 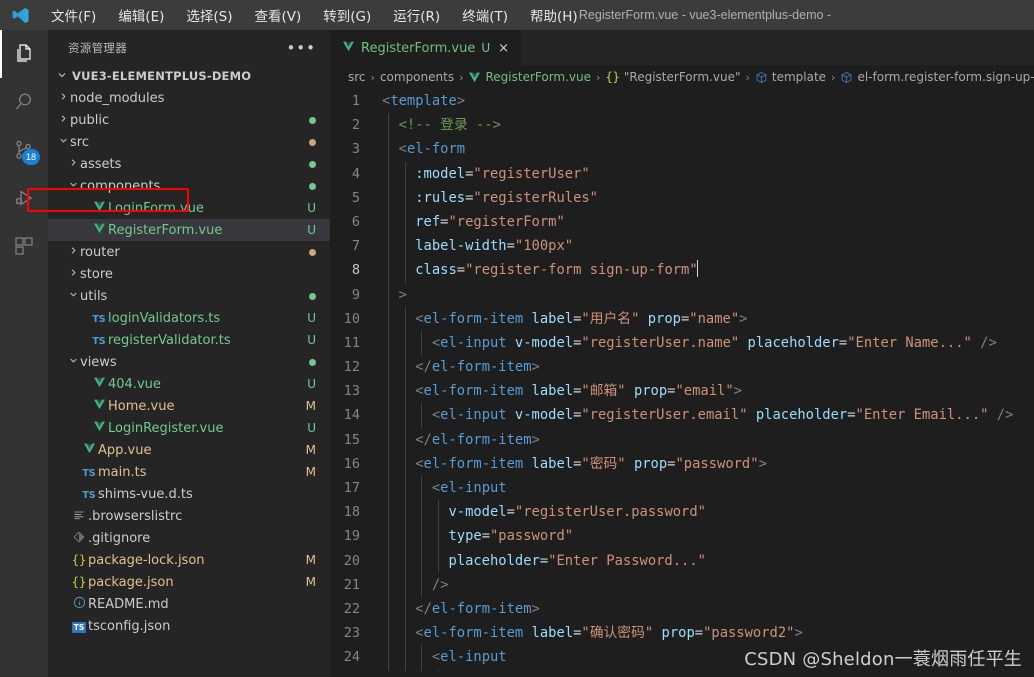 I want to click on breadcrumb-item: components, so click(x=417, y=77).